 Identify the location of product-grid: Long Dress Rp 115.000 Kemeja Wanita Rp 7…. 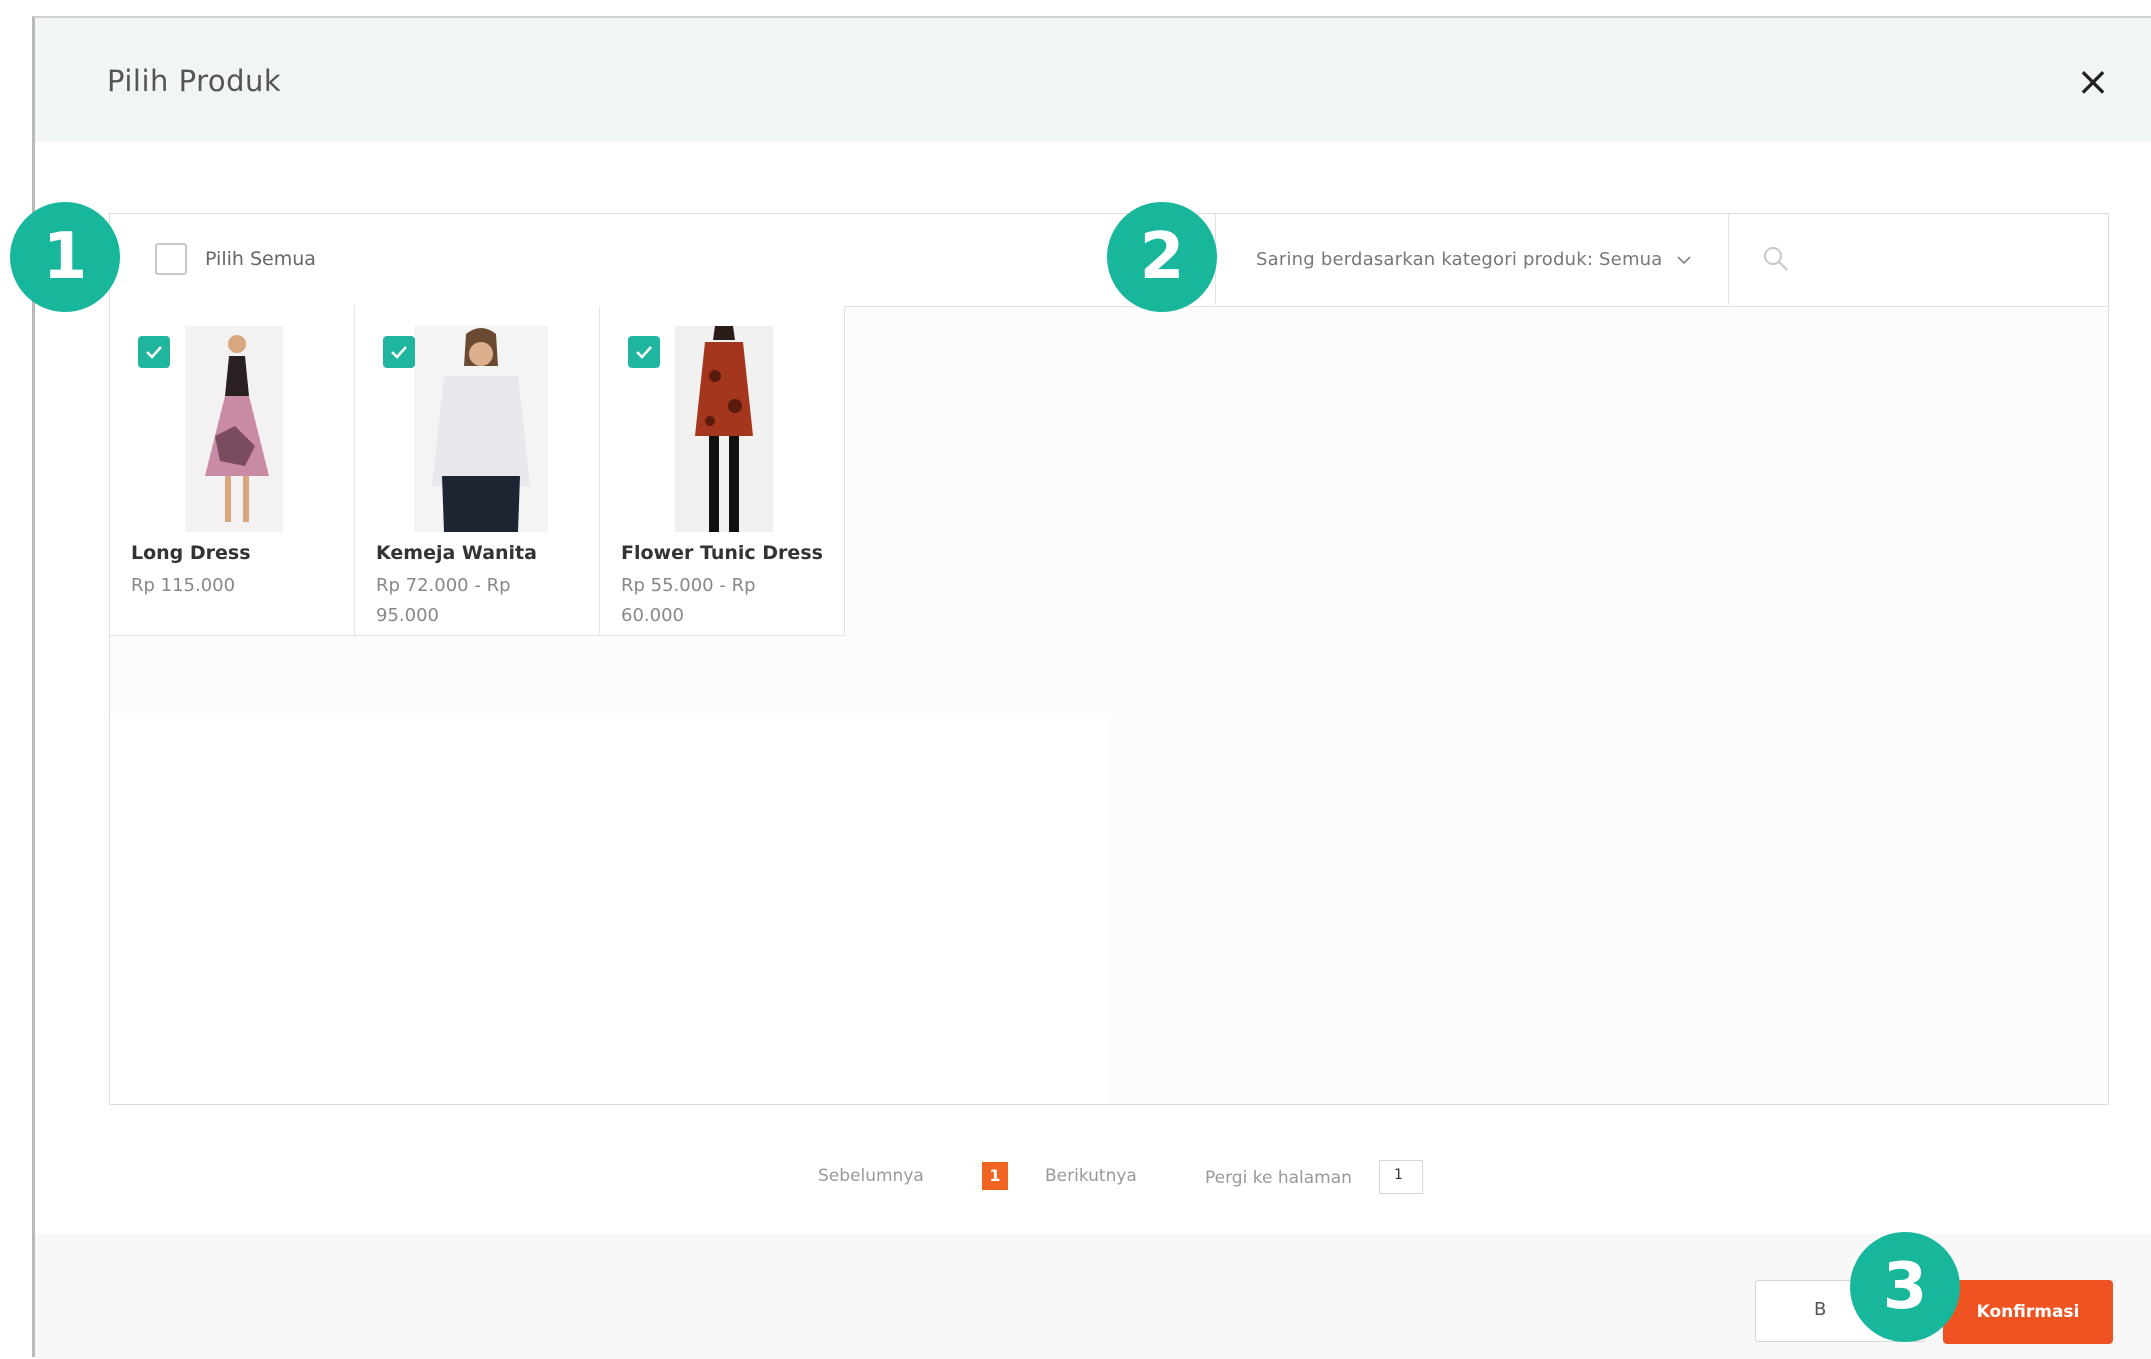
(477, 471).